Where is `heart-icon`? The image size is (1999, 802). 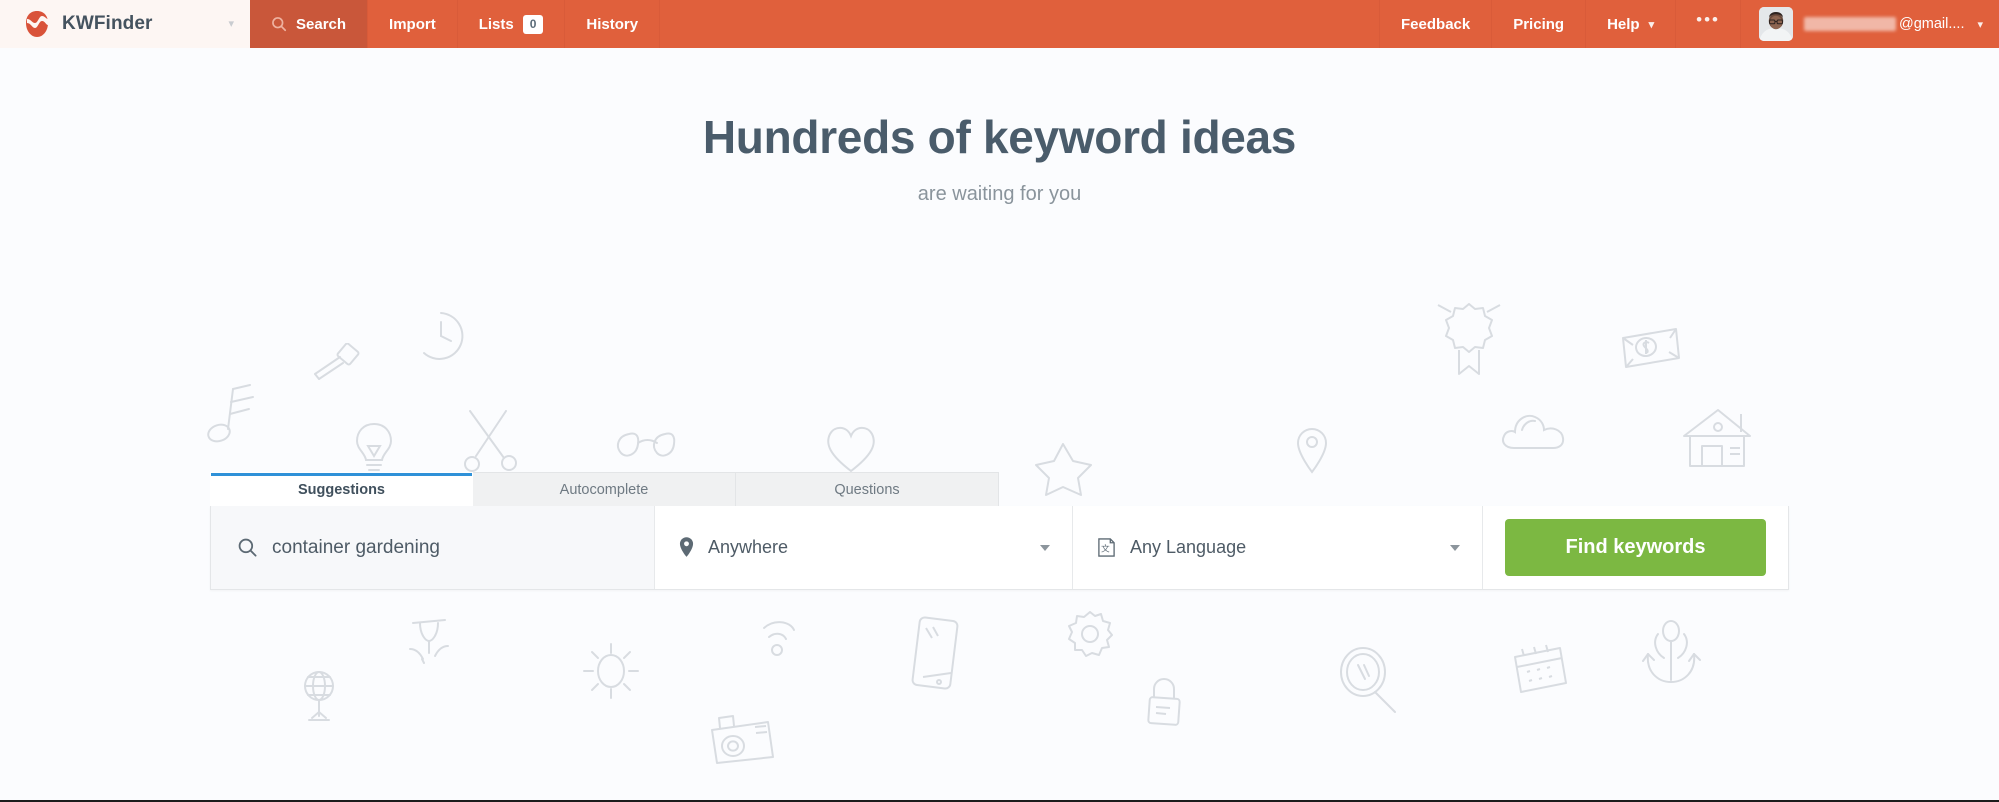 heart-icon is located at coordinates (851, 449).